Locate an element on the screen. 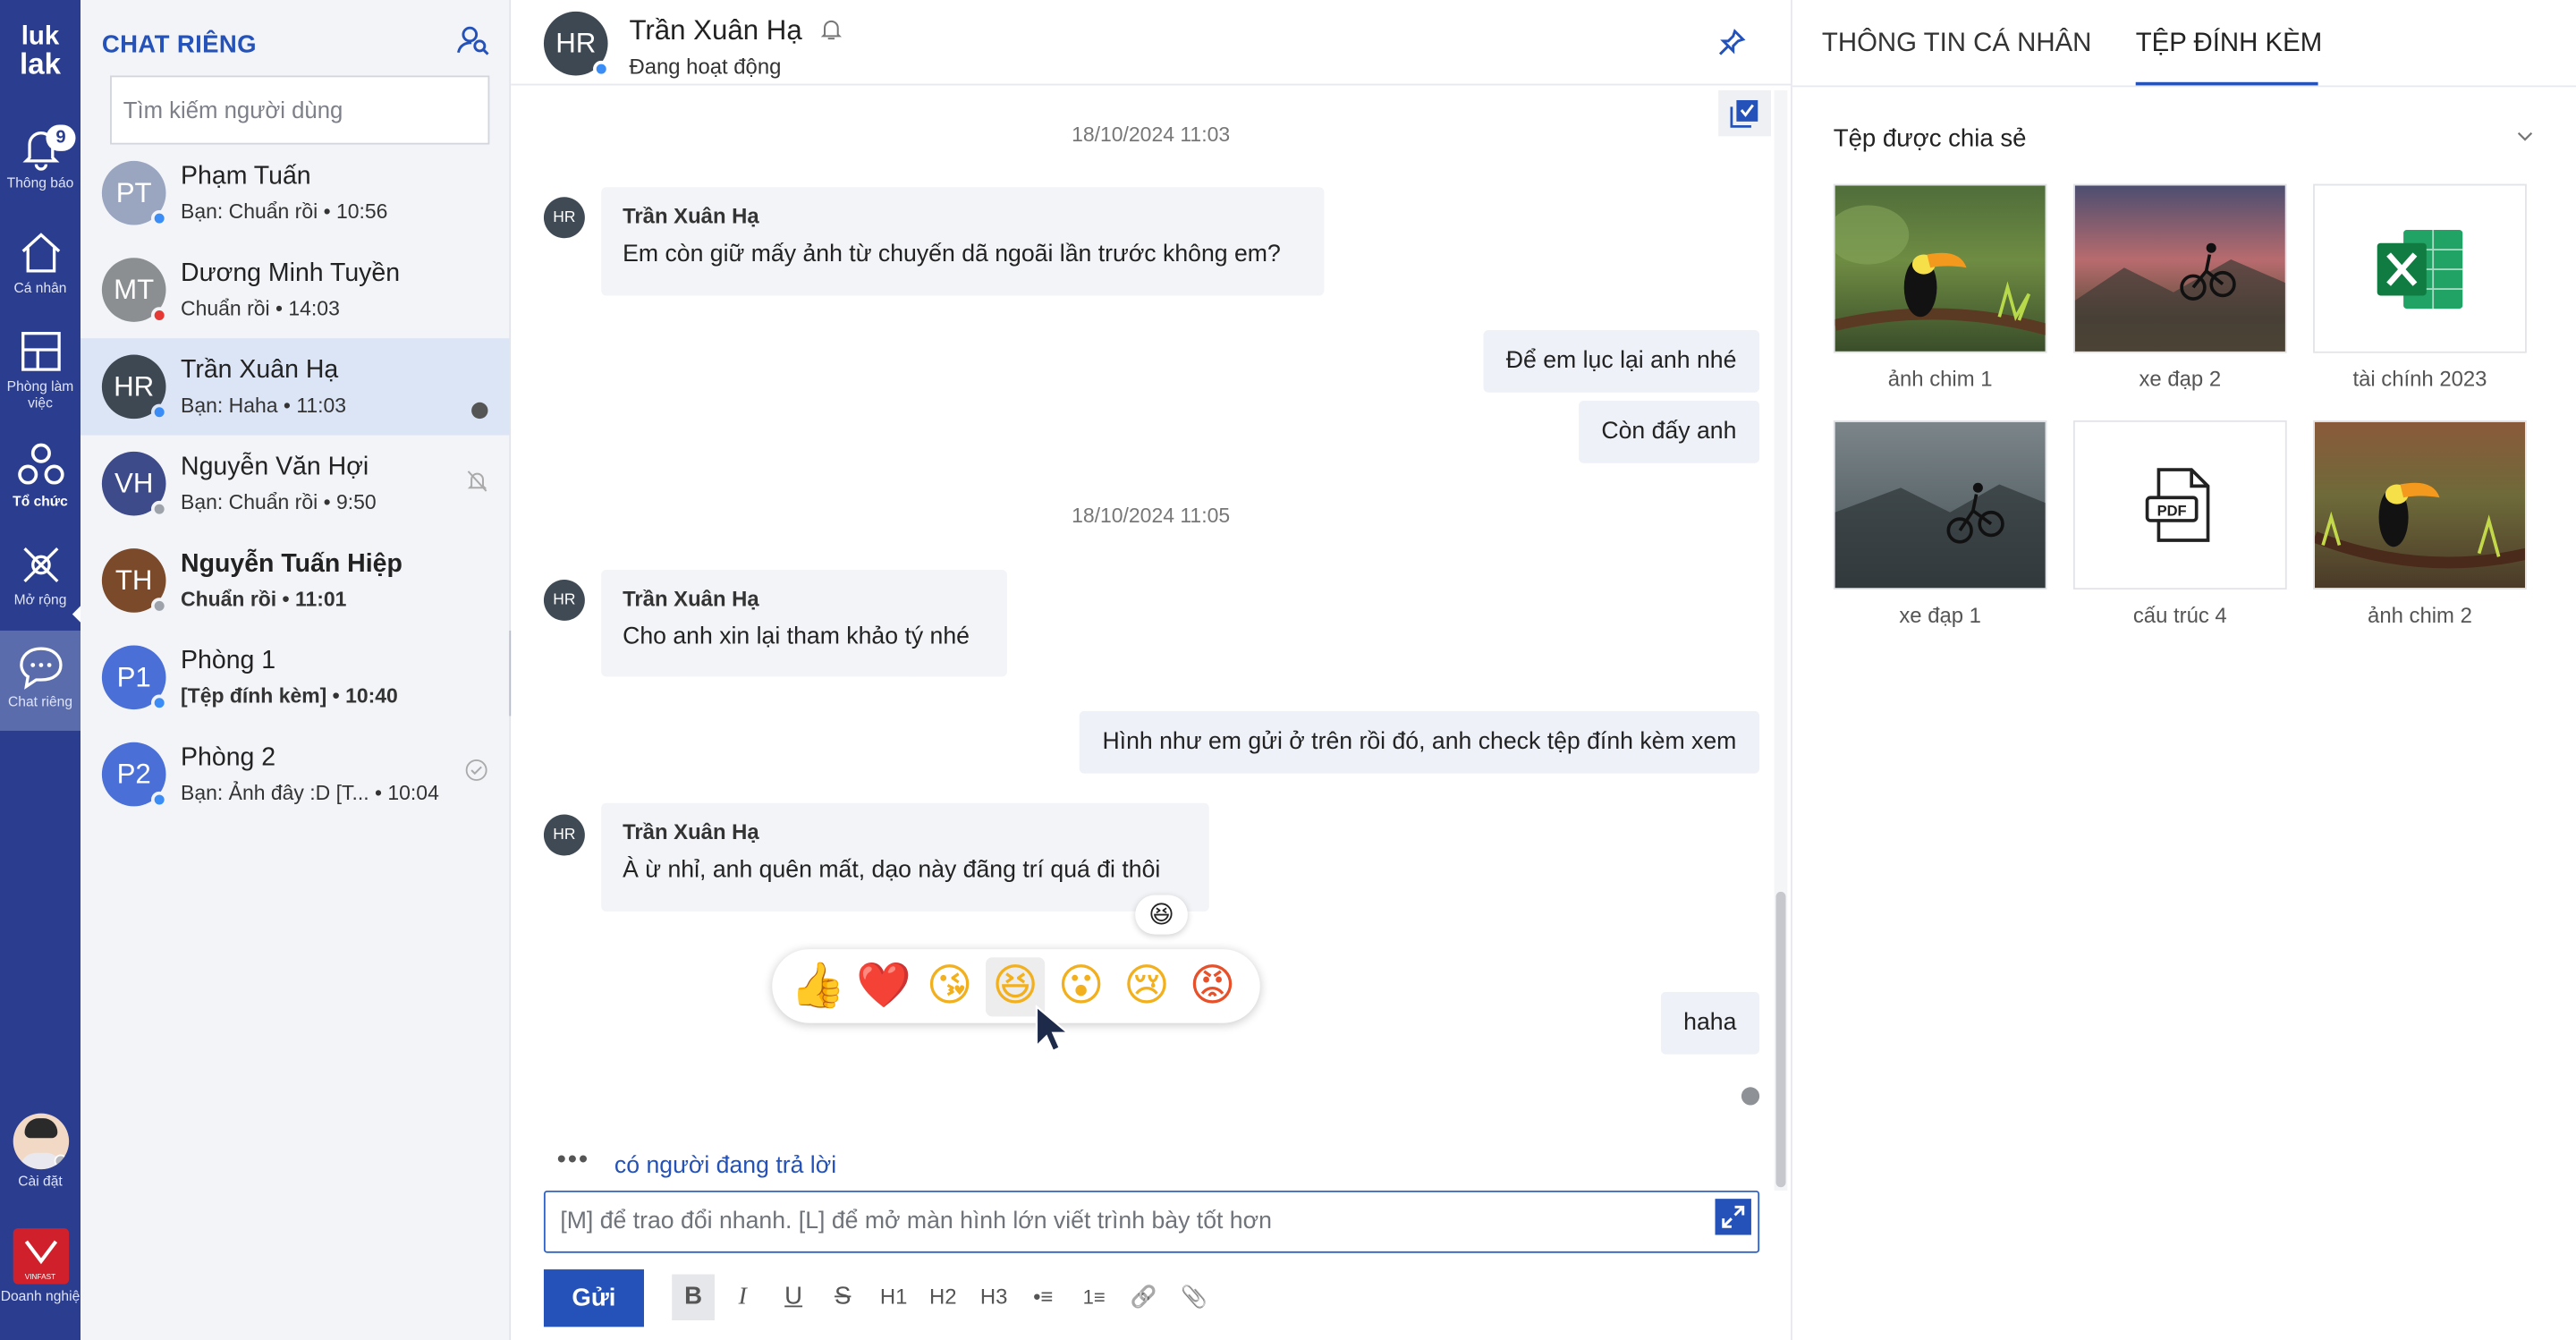 The height and width of the screenshot is (1340, 2576). app-logo: luk lak is located at coordinates (40, 51).